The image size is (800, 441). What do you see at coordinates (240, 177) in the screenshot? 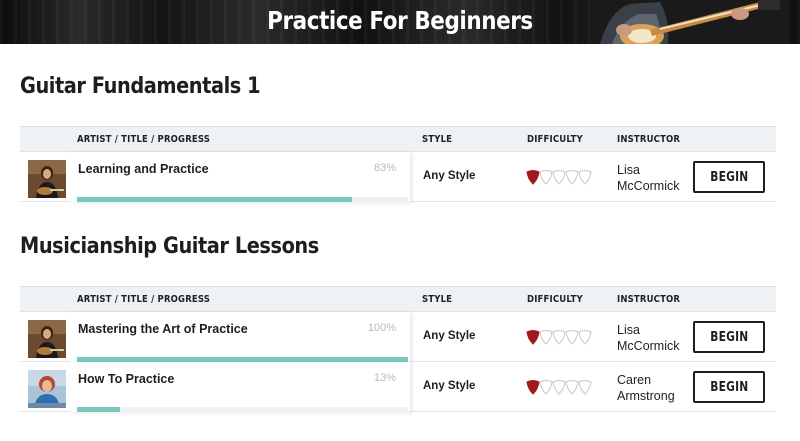
I see `lesson-title-cell: Learning and Practice 83%` at bounding box center [240, 177].